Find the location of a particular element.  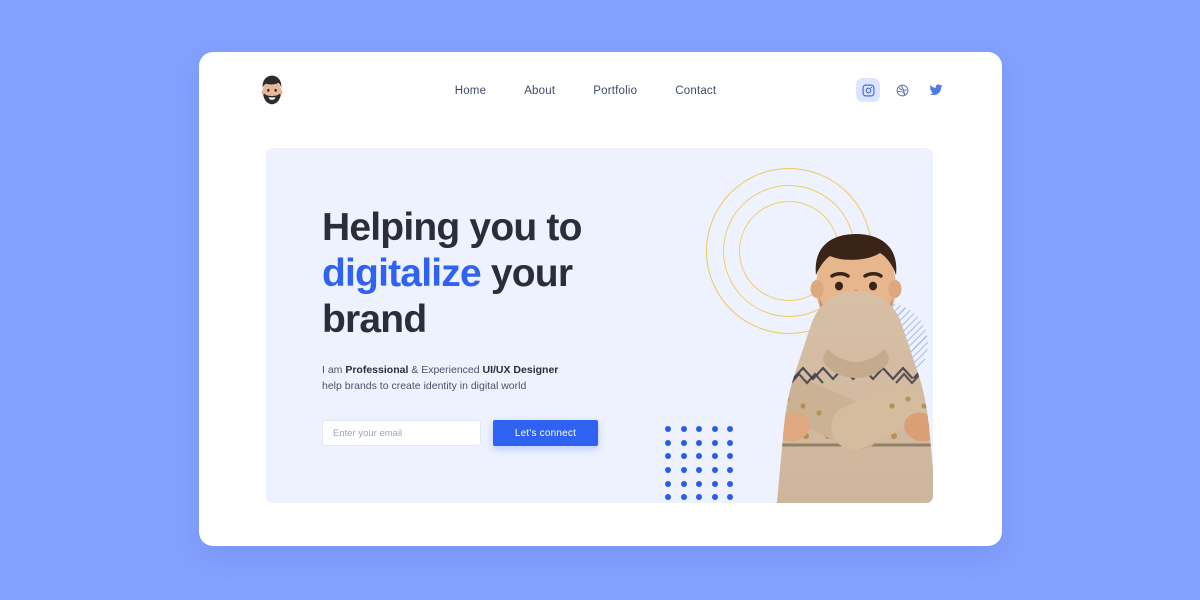

subtext-part-2: & Experienced is located at coordinates (445, 370).